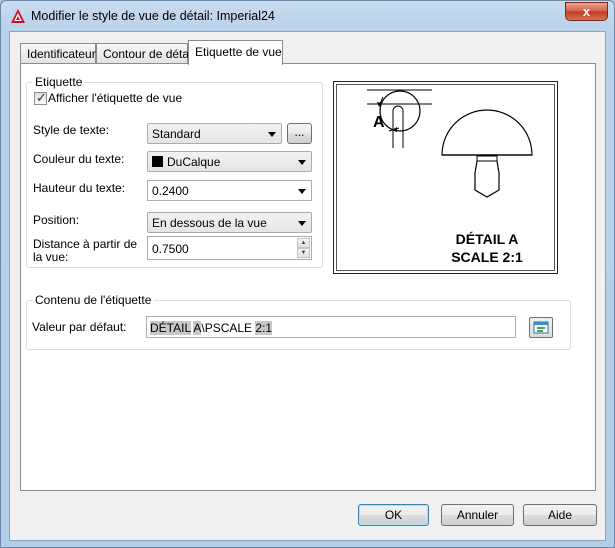 This screenshot has width=615, height=548. I want to click on tab-identificateur: Identificateur, so click(58, 53).